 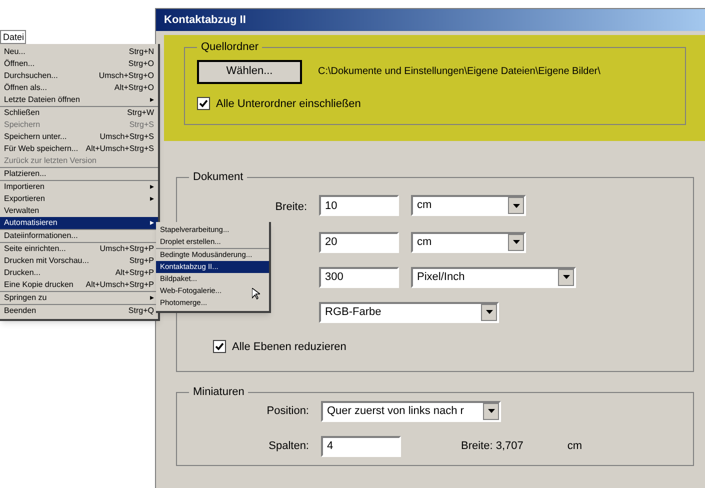 What do you see at coordinates (79, 223) in the screenshot?
I see `menu-item: Automatisieren ▸` at bounding box center [79, 223].